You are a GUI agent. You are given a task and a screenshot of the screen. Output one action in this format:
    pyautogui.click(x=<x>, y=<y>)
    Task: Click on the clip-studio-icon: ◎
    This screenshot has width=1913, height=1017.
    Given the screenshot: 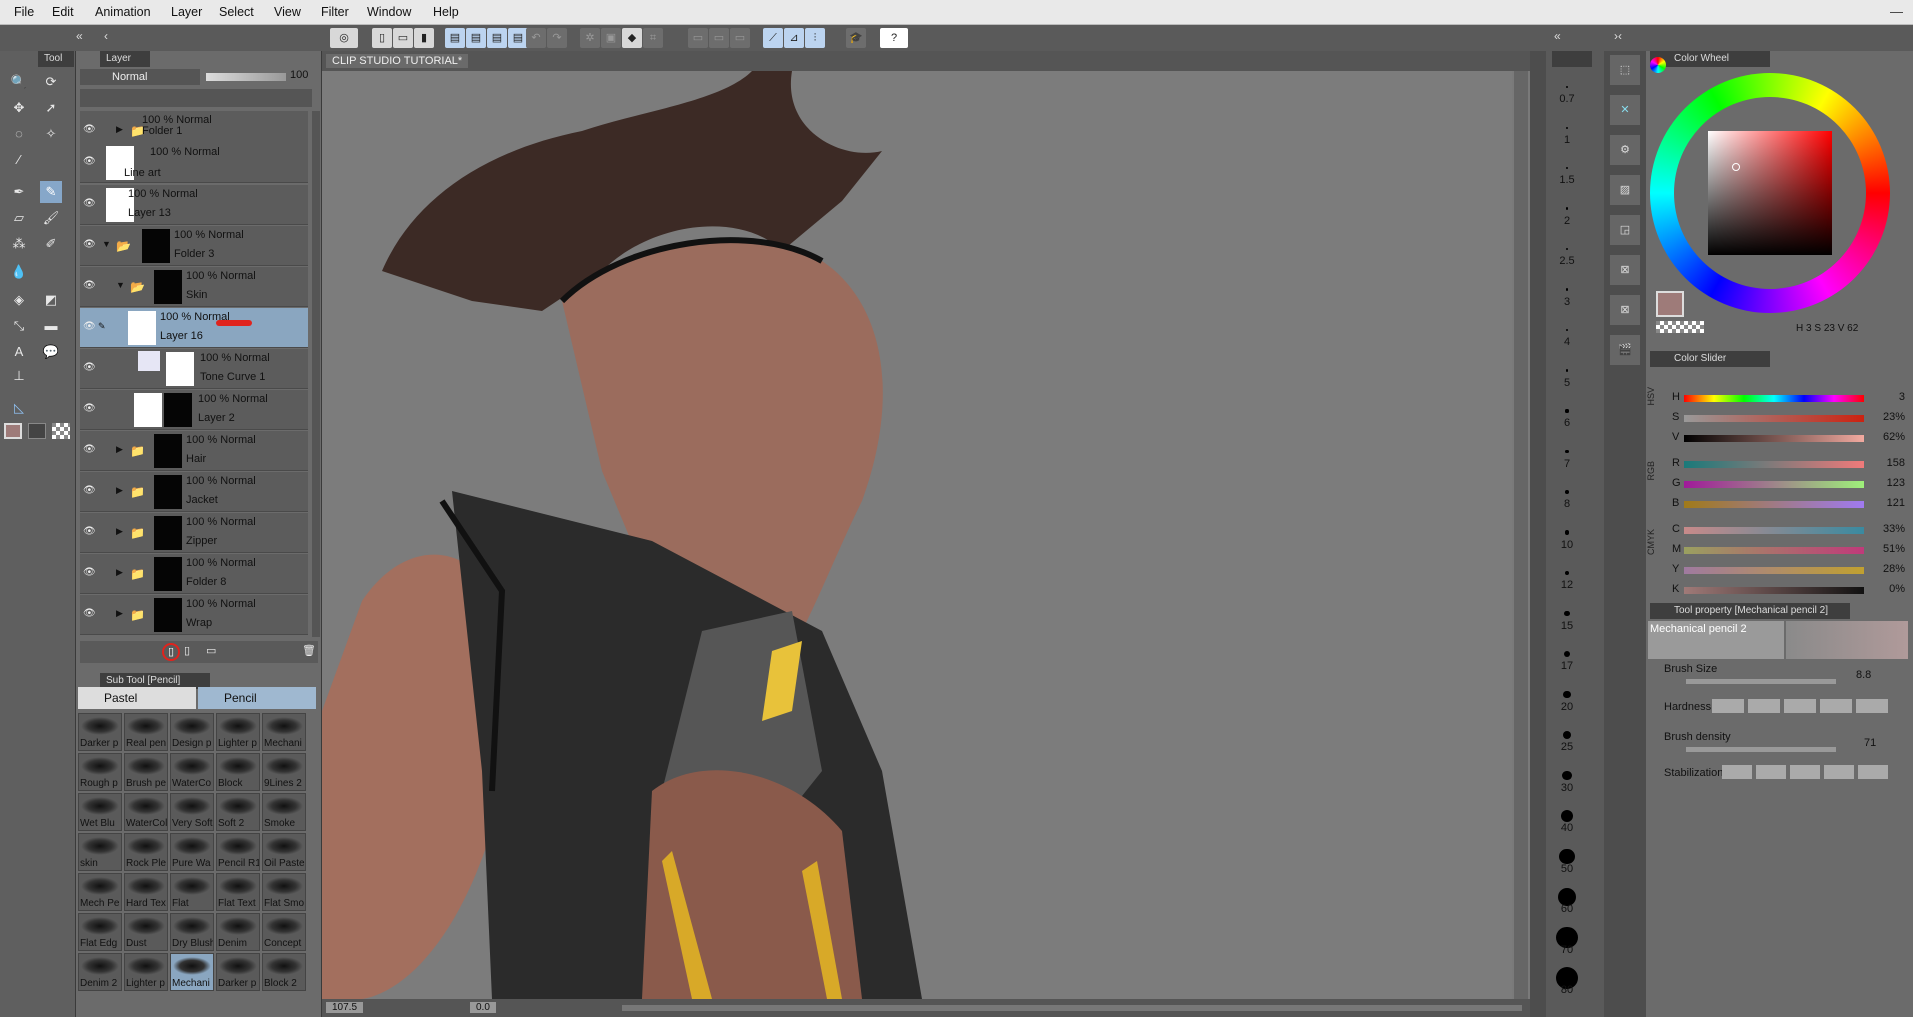 What is the action you would take?
    pyautogui.click(x=344, y=38)
    